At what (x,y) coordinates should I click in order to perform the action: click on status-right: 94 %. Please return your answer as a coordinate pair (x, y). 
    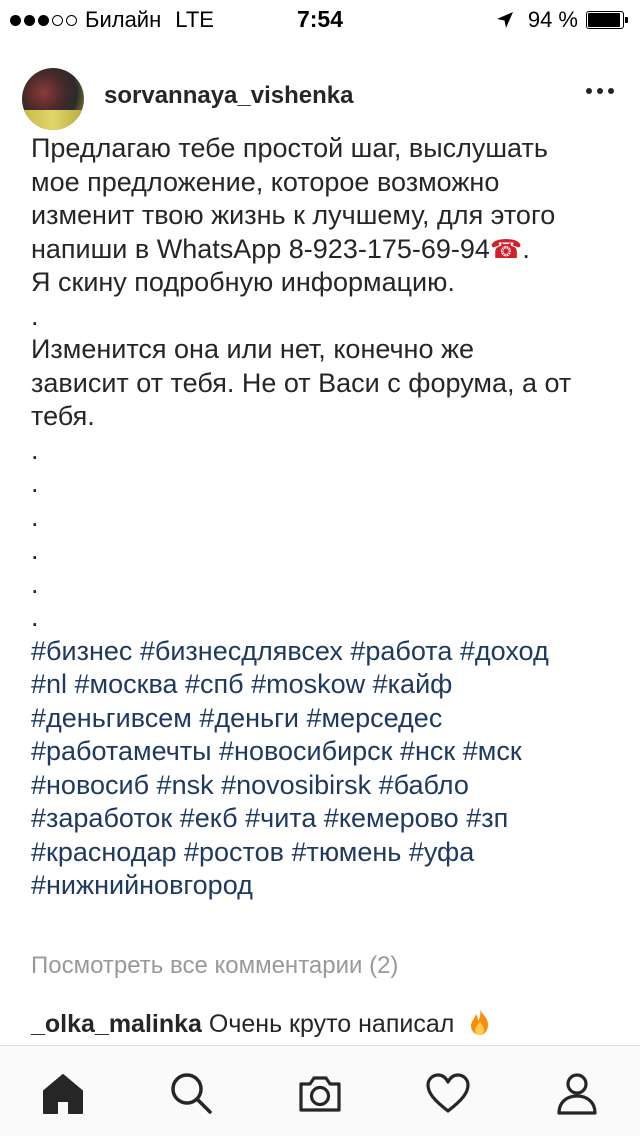
    Looking at the image, I should click on (562, 20).